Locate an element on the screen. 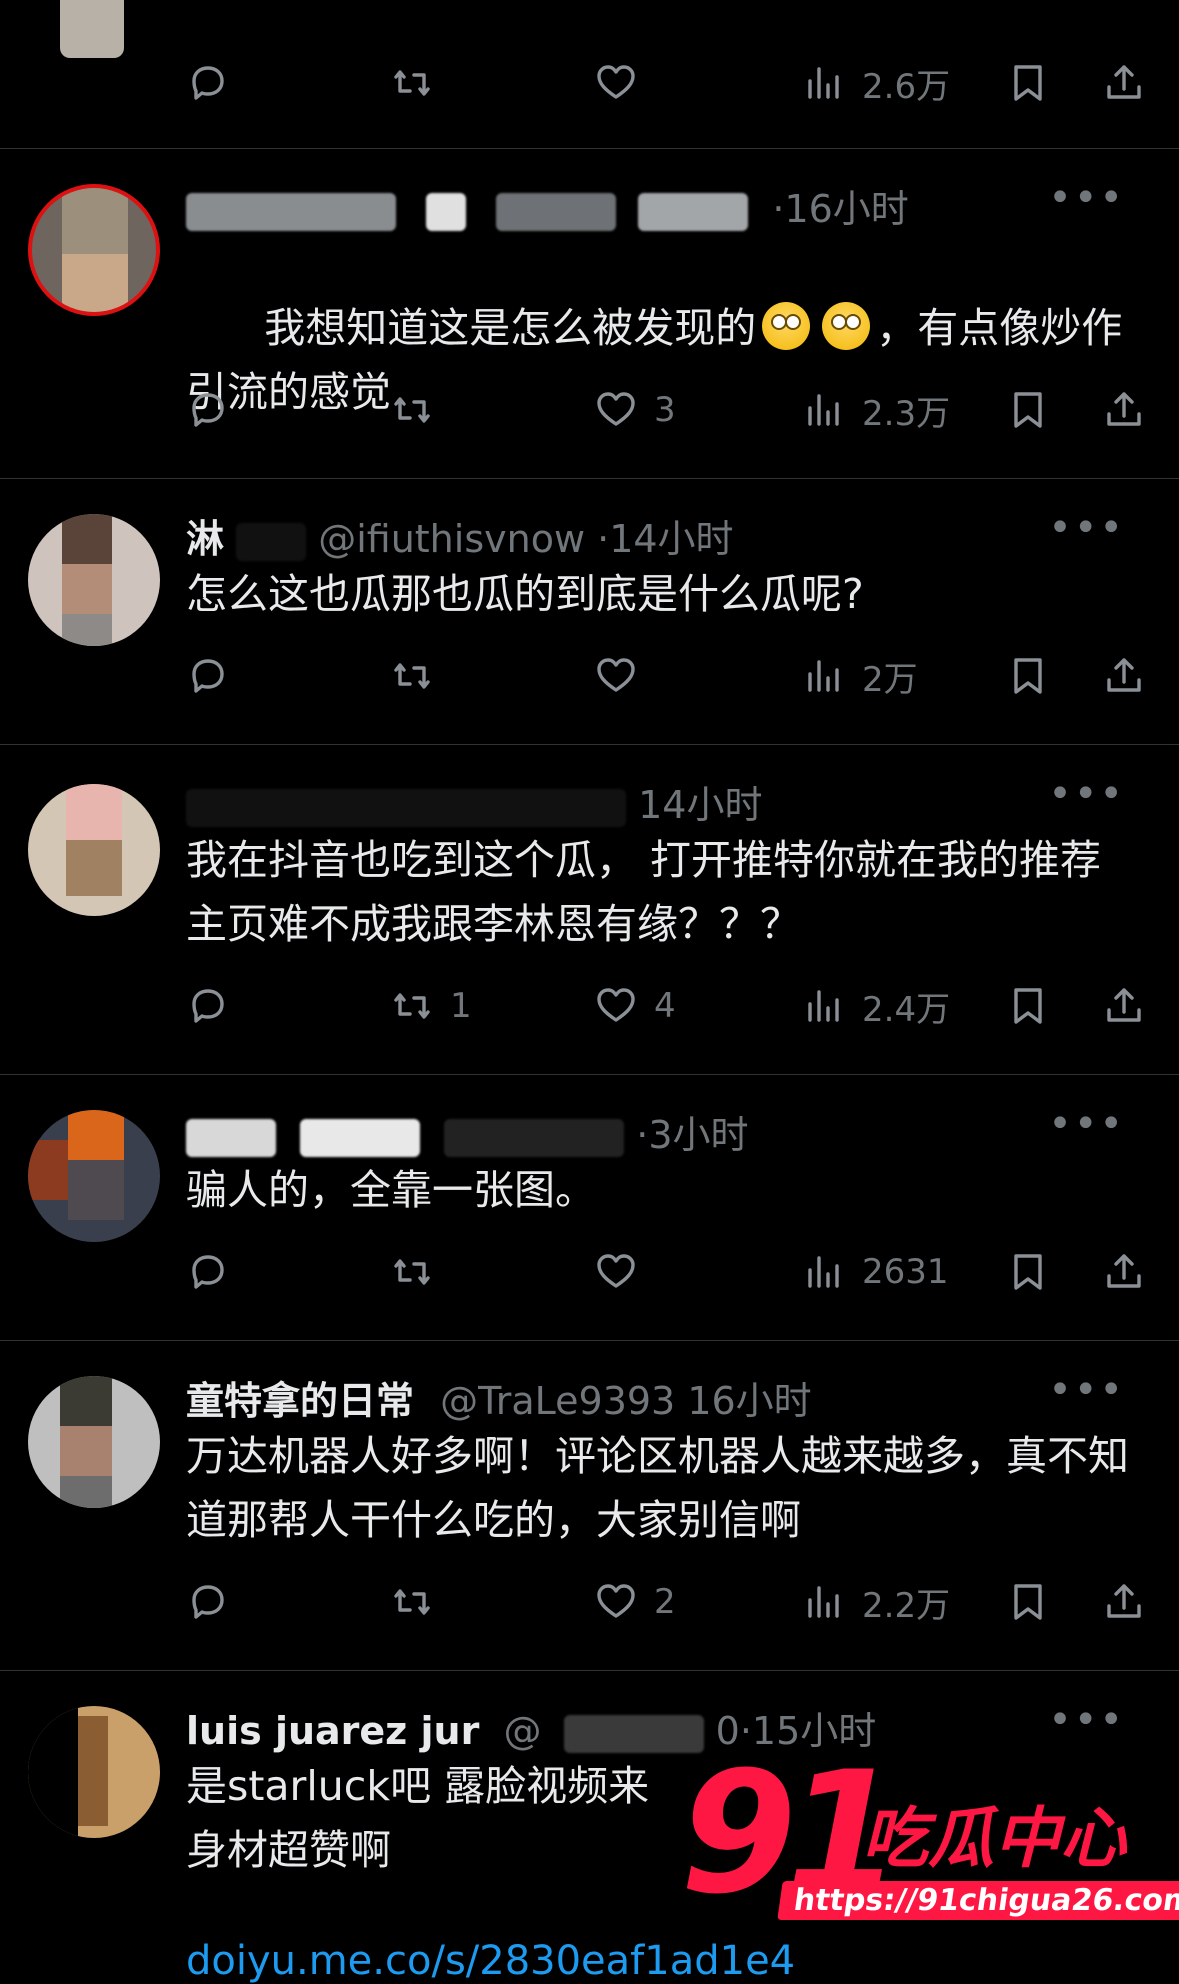 The width and height of the screenshot is (1179, 1984). views-count: 2.4万 is located at coordinates (906, 1009).